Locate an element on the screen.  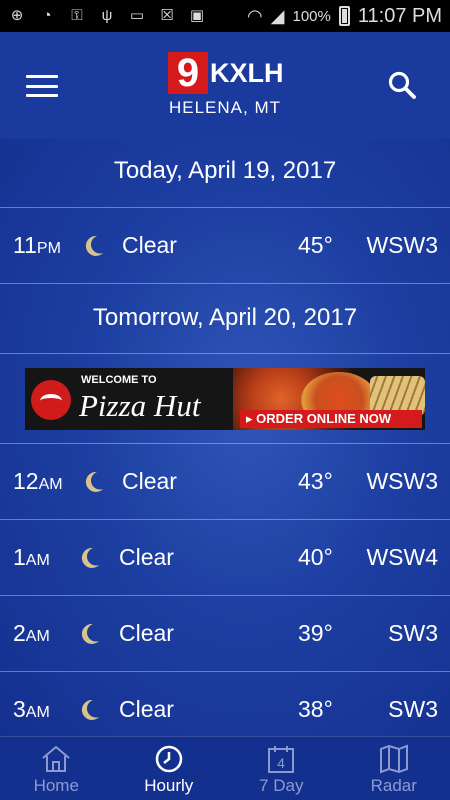
calendar-icon: 4 is located at coordinates (281, 759).